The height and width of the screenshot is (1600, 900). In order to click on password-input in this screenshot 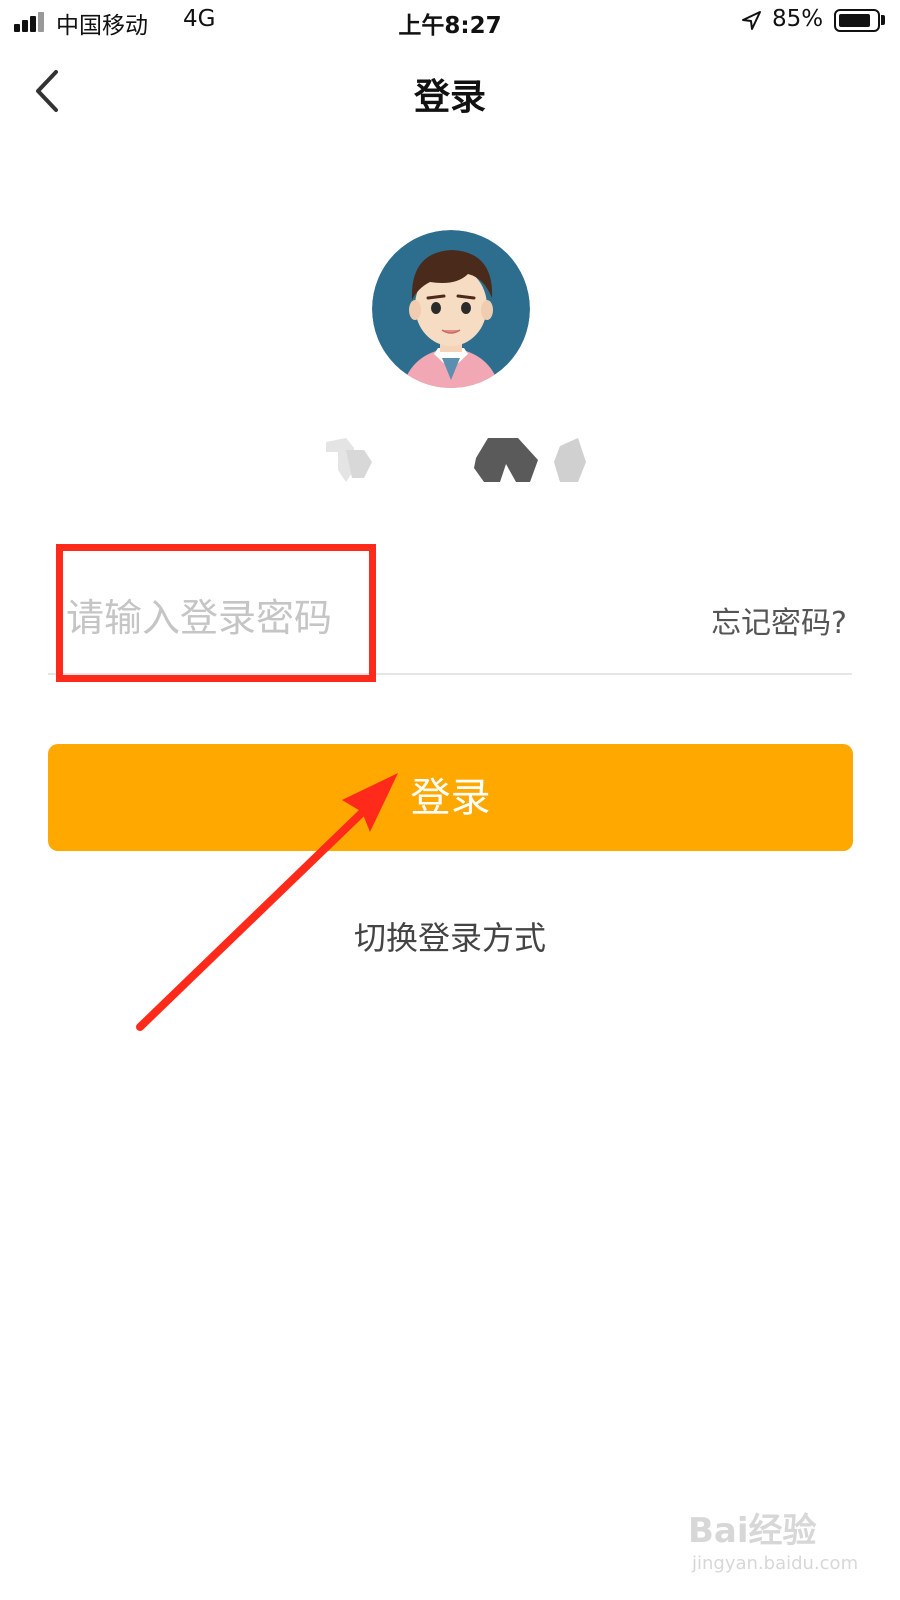, I will do `click(346, 618)`.